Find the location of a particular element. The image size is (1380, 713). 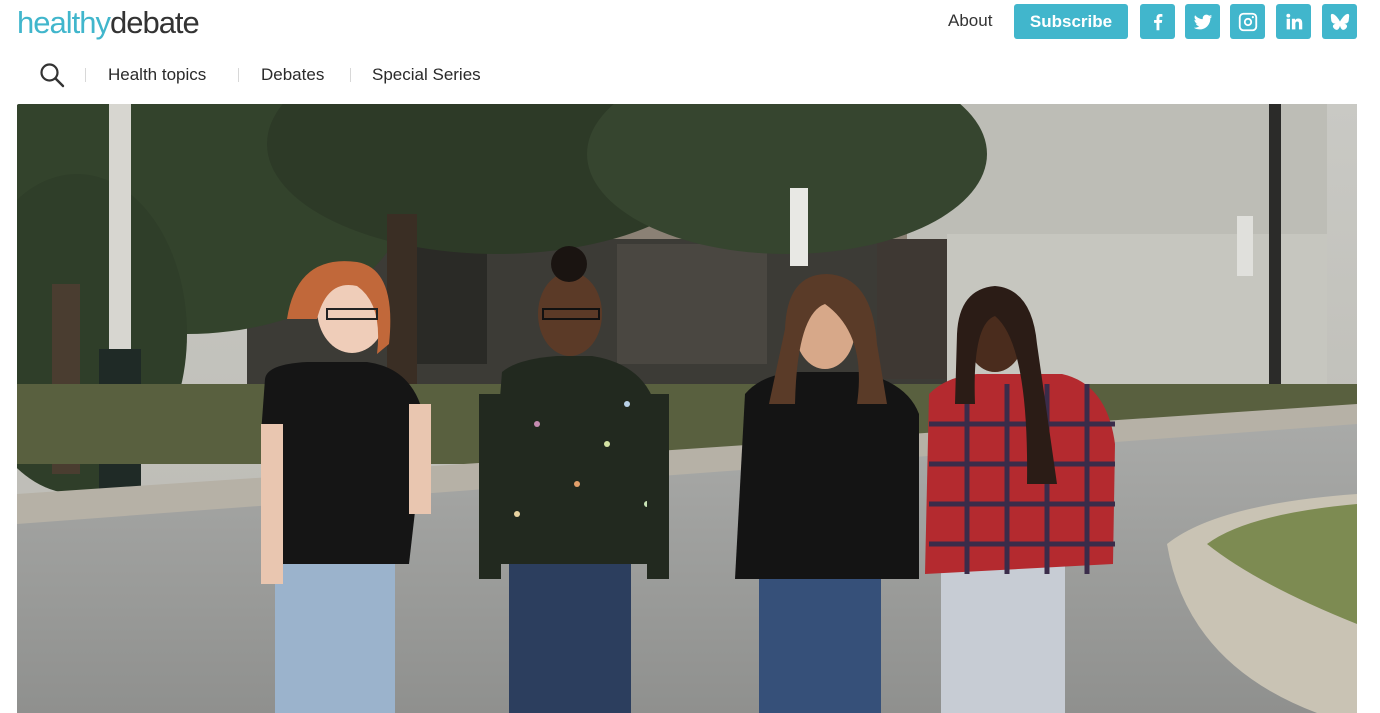

bluesky-button is located at coordinates (1339, 21).